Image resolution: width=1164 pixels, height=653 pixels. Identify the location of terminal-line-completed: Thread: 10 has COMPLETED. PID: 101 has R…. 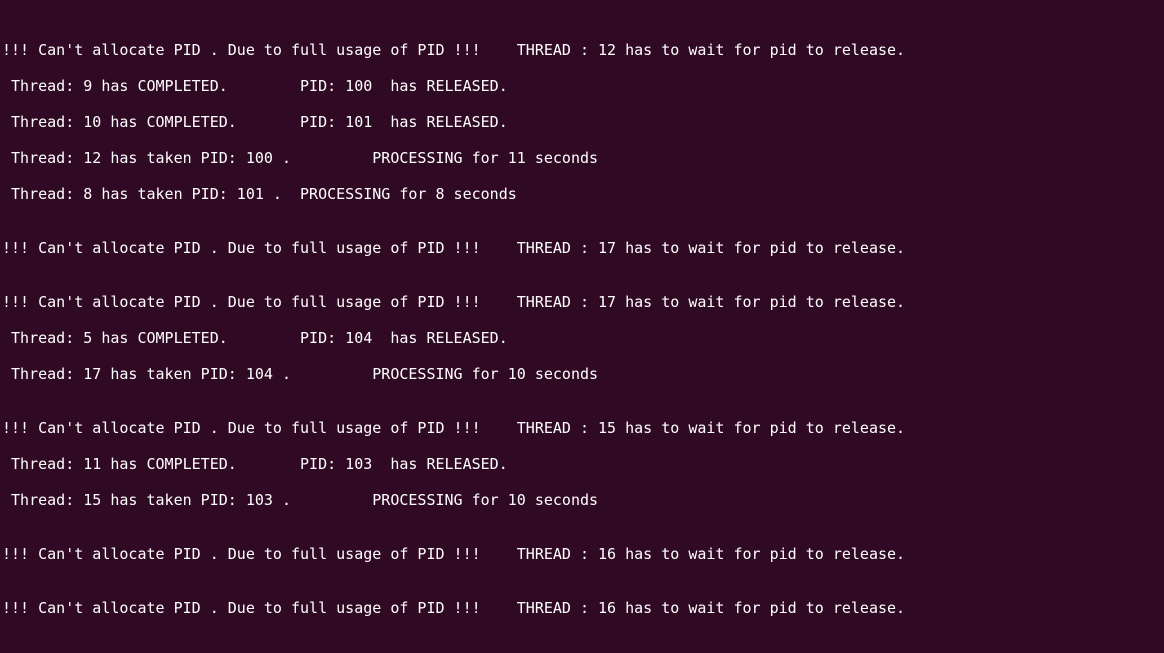
(255, 122).